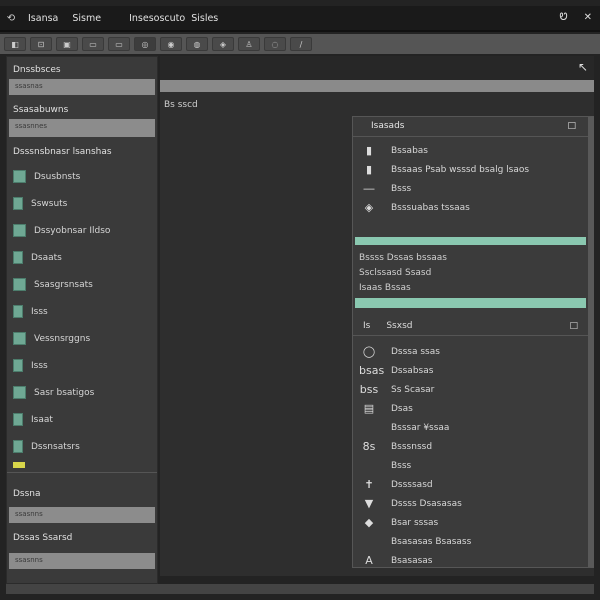 The height and width of the screenshot is (600, 600). What do you see at coordinates (82, 538) in the screenshot?
I see `sidebar-footer-item: Dssas Ssarsd` at bounding box center [82, 538].